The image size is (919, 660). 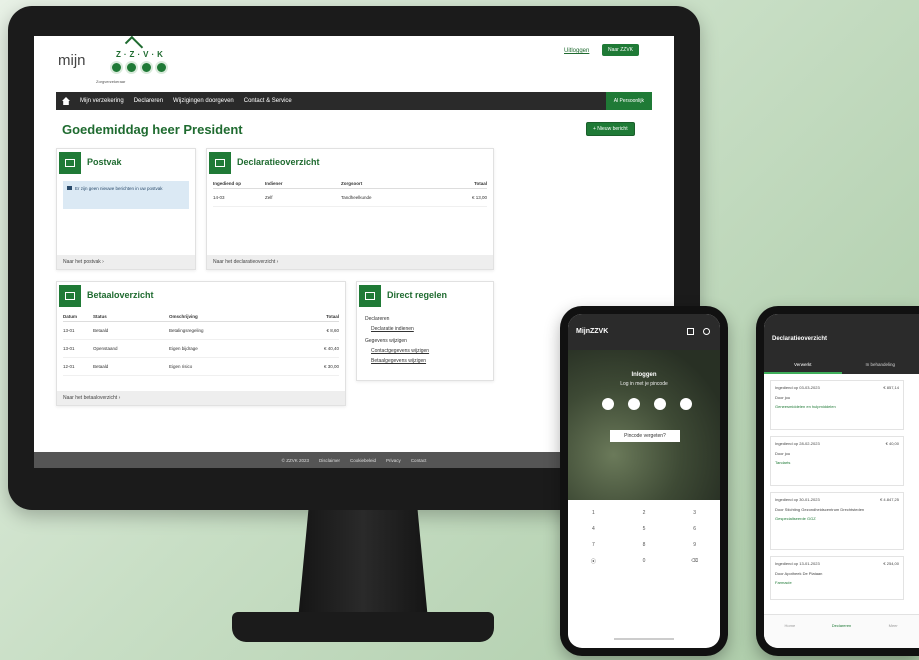 I want to click on card-icon, so click(x=690, y=331).